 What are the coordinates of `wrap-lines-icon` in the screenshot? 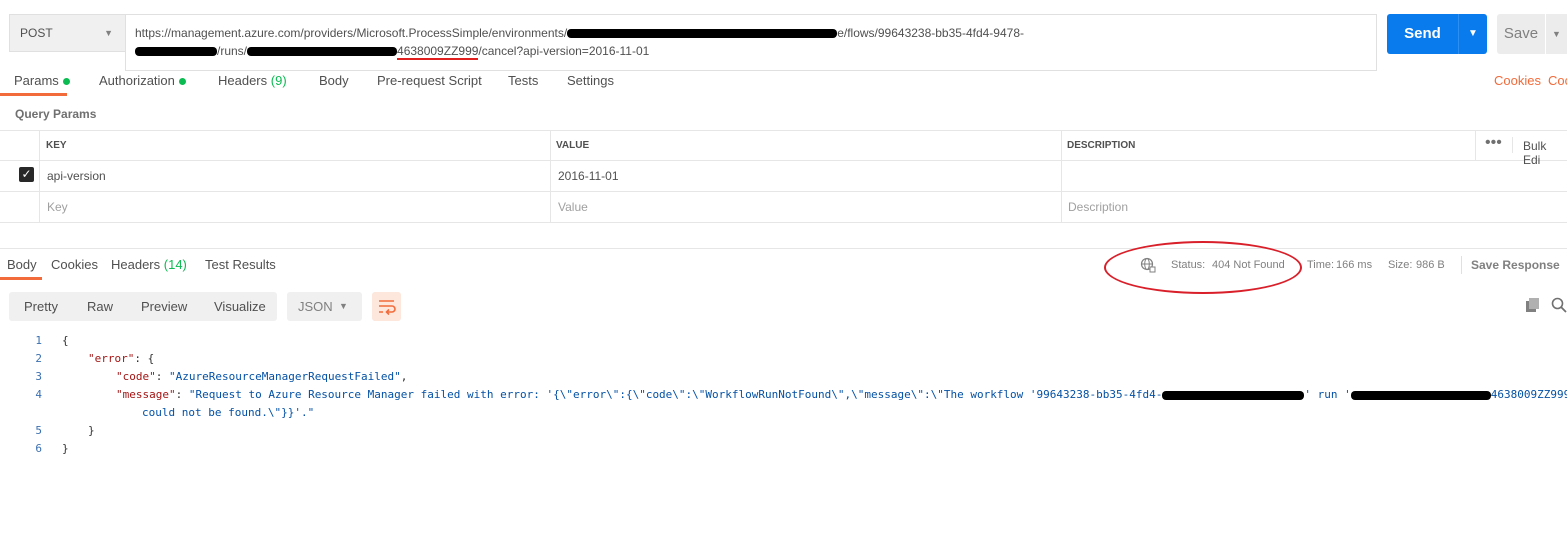 It's located at (387, 308).